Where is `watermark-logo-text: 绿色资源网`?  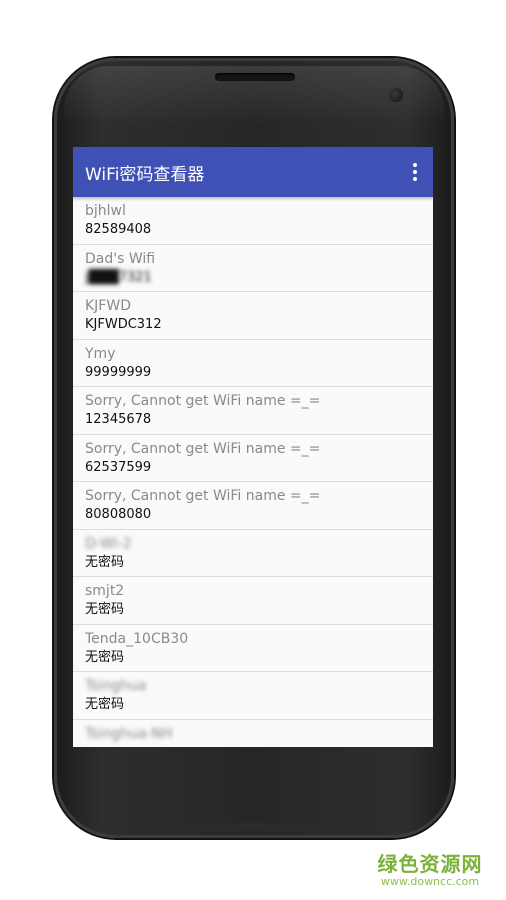 watermark-logo-text: 绿色资源网 is located at coordinates (430, 864).